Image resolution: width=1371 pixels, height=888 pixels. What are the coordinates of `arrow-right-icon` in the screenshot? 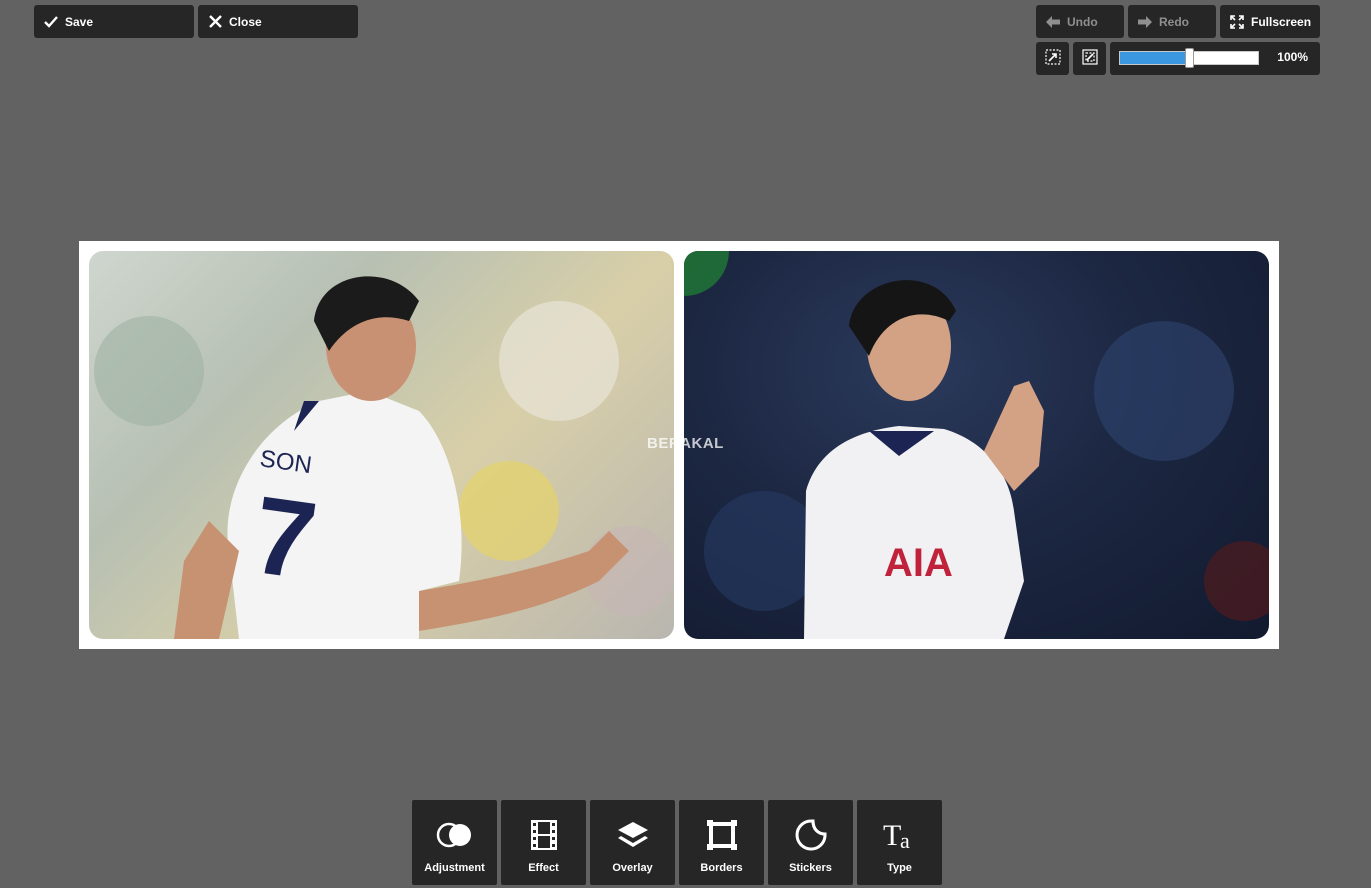 It's located at (1145, 22).